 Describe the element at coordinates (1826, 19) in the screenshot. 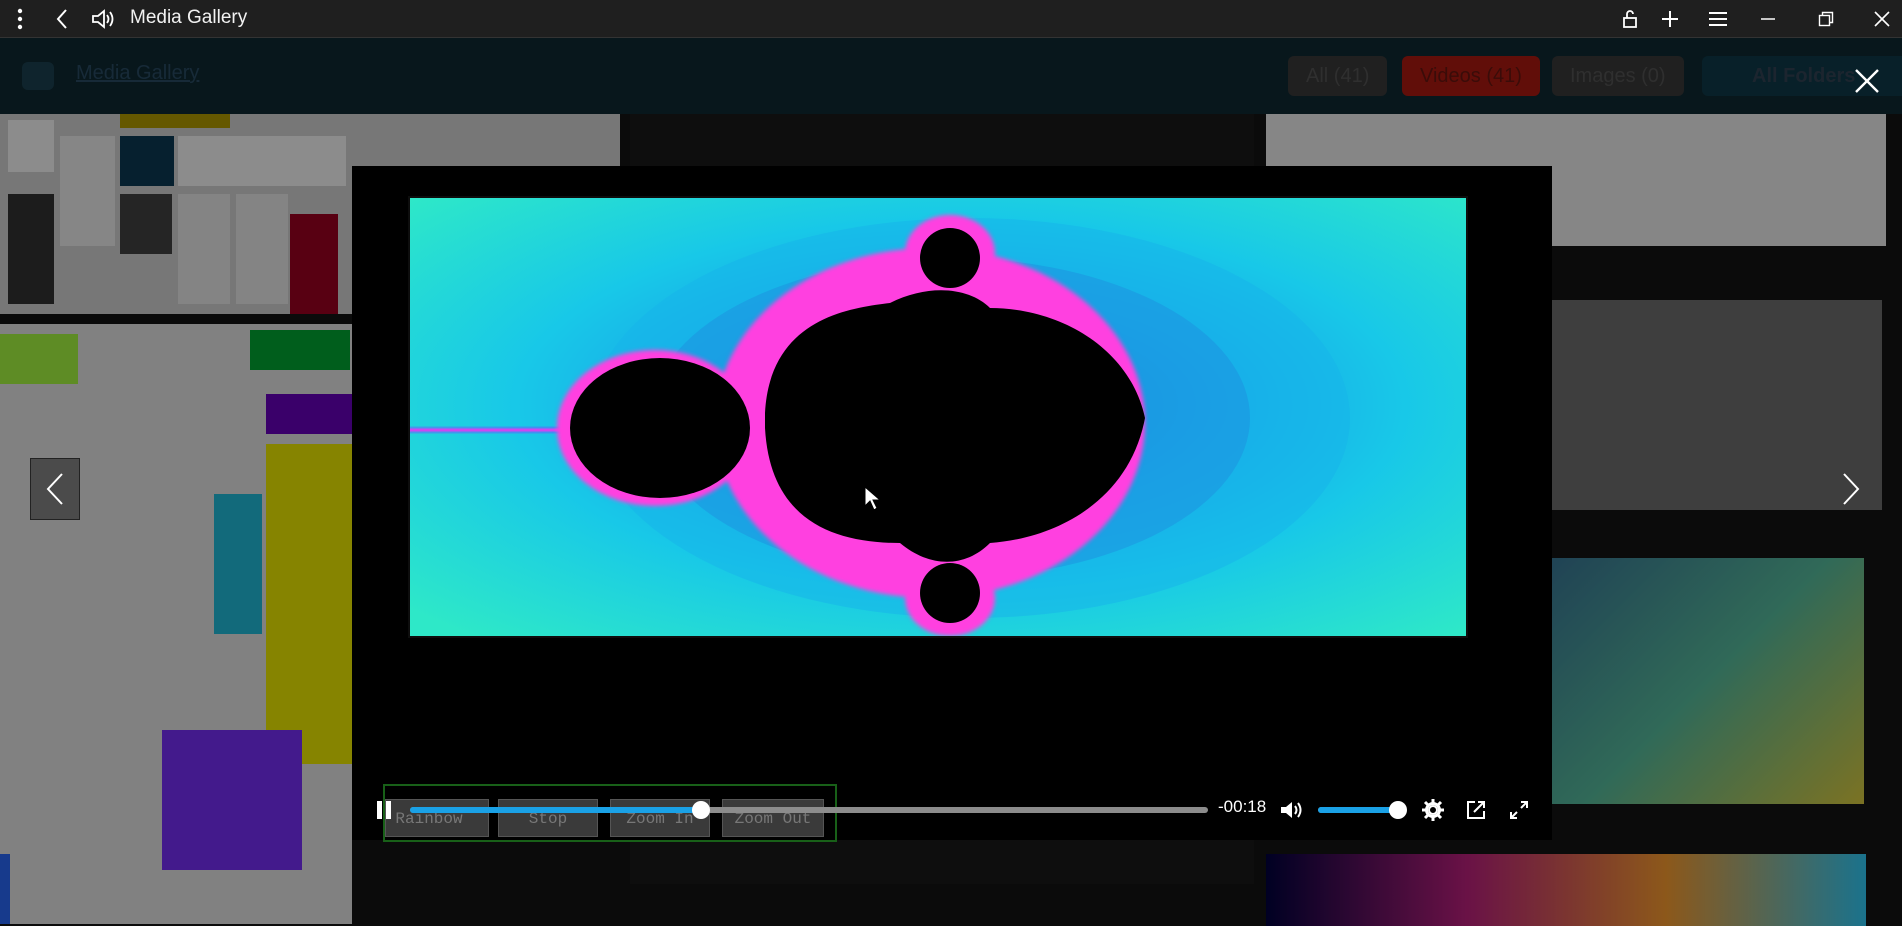

I see `restore-icon` at that location.